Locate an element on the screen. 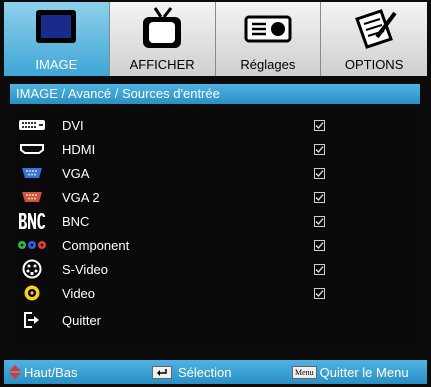 The height and width of the screenshot is (387, 431). menu-key-icon: Menu is located at coordinates (304, 372).